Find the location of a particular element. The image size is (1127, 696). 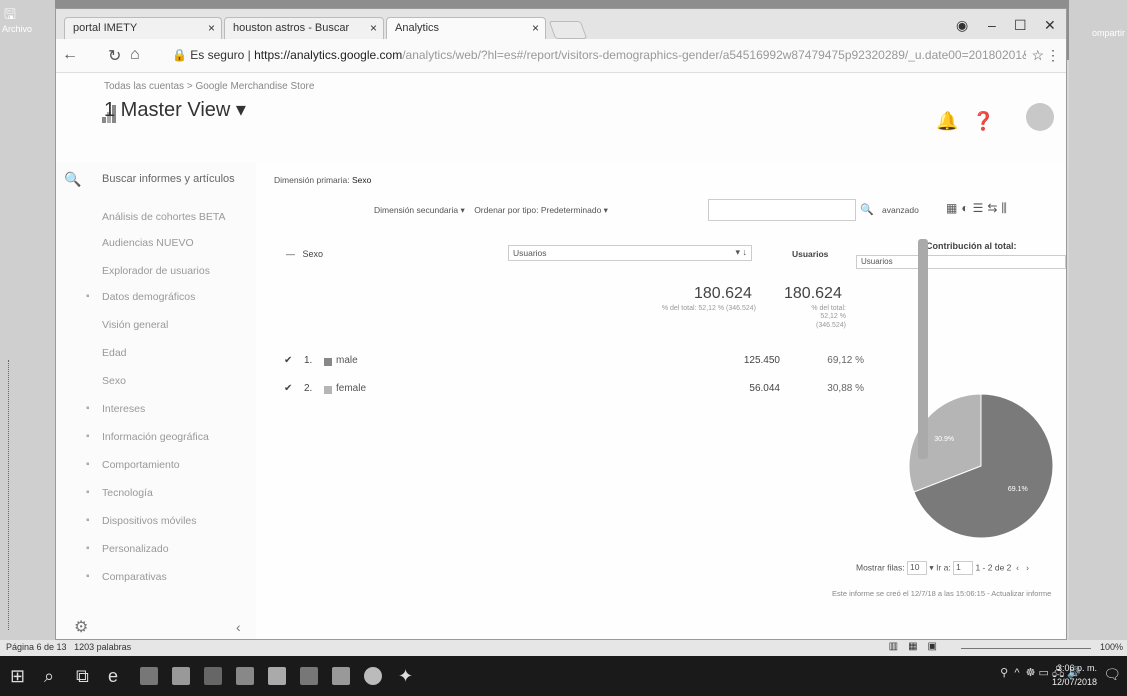

next-page-icon: › is located at coordinates (1026, 567).